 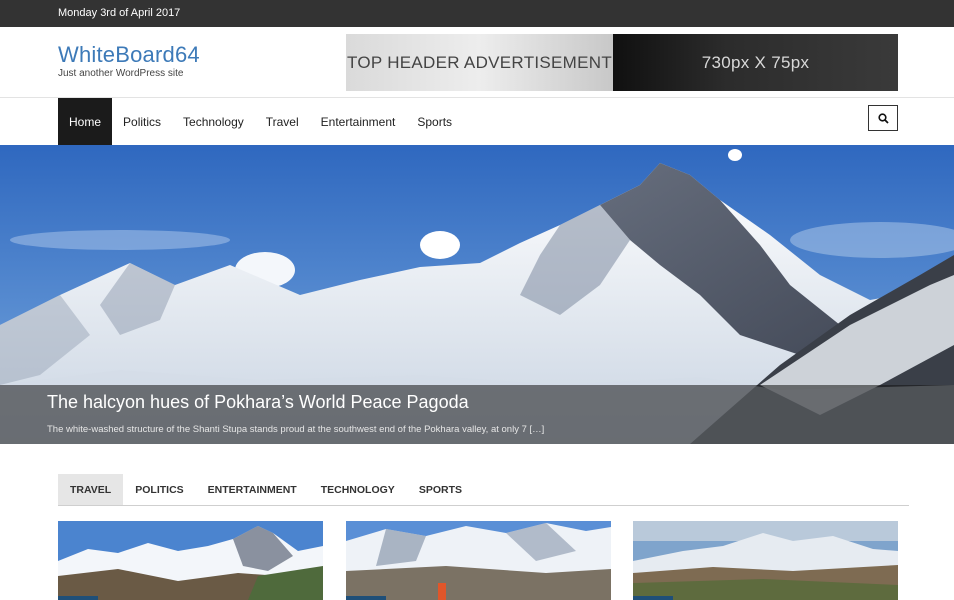 I want to click on nav-item-politics: Politics, so click(x=142, y=121).